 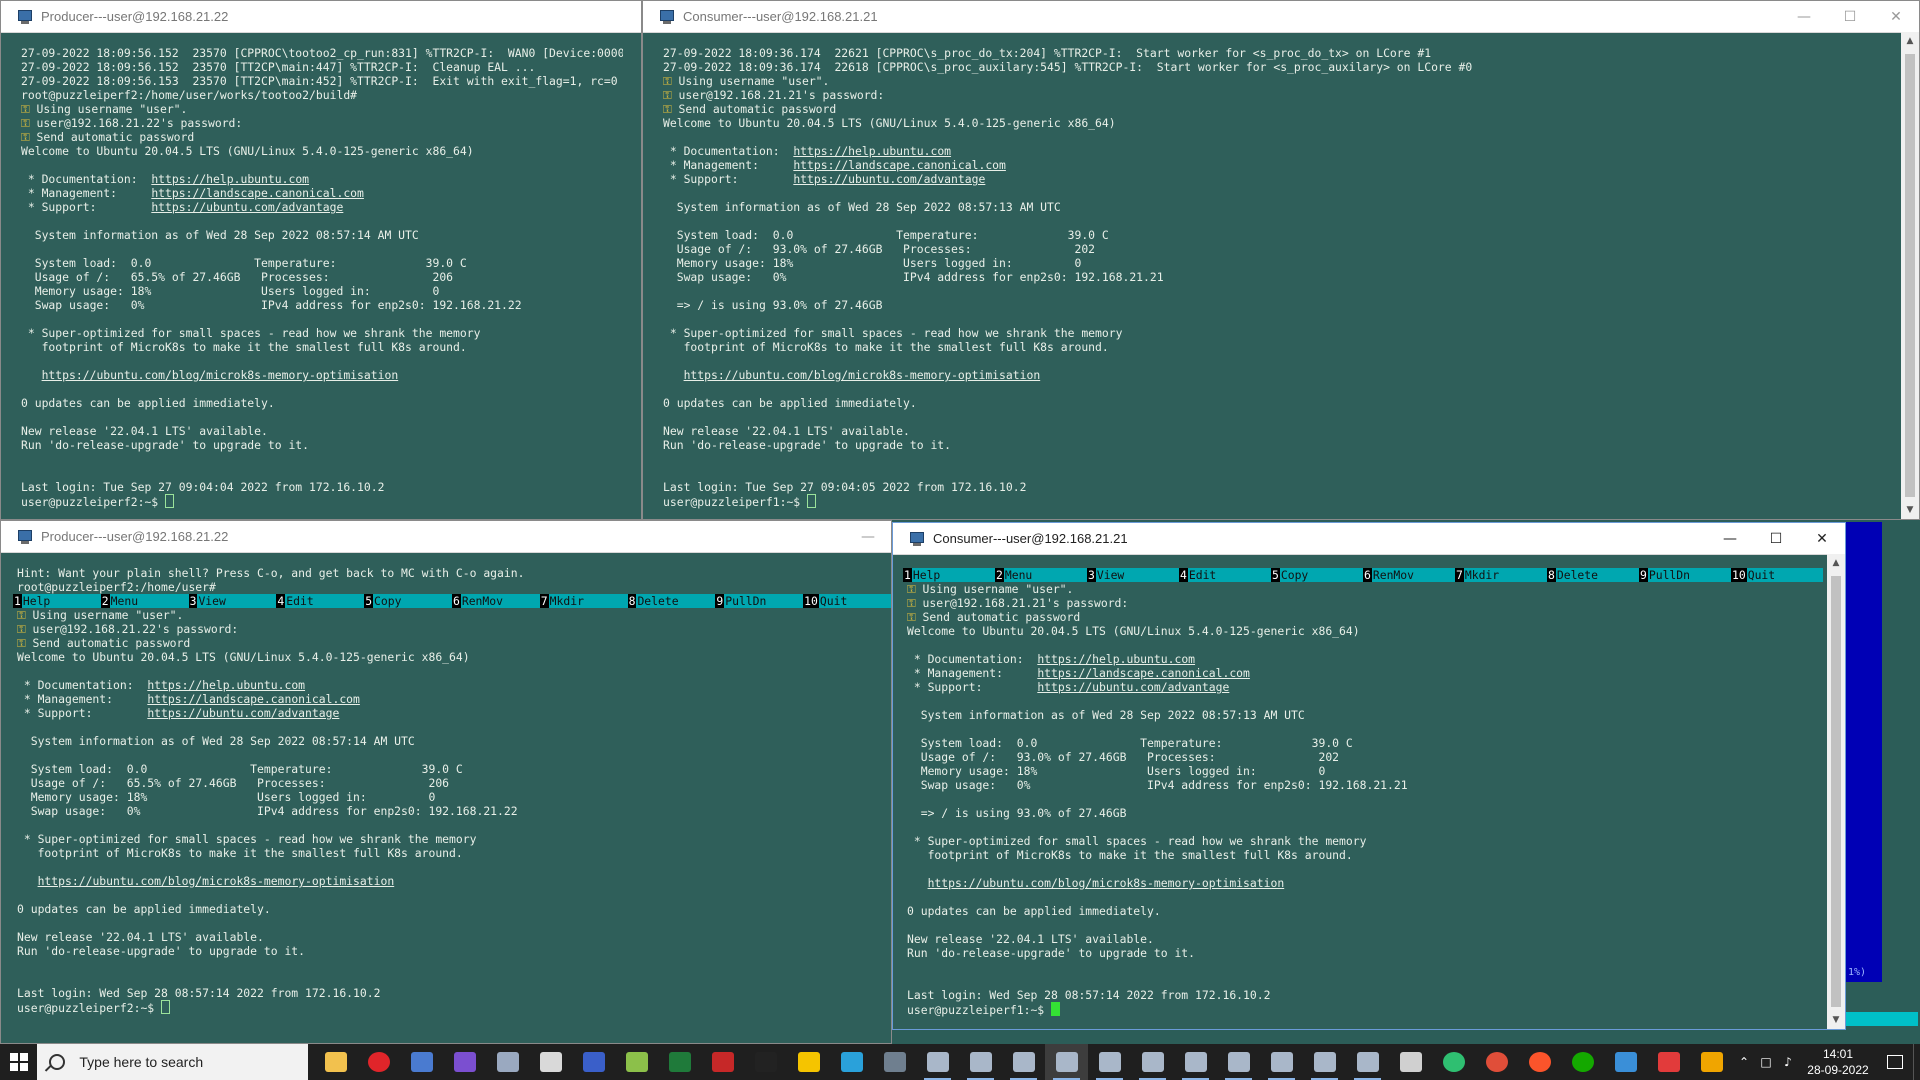 What do you see at coordinates (378, 1062) in the screenshot?
I see `opera-taskbar-button` at bounding box center [378, 1062].